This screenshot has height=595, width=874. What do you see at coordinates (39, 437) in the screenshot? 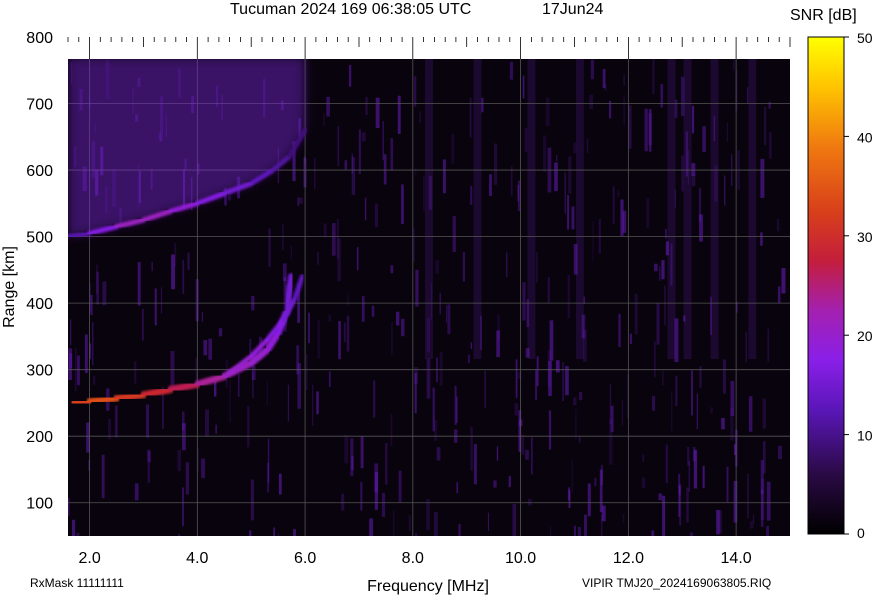
I see `y-tick-label: 200` at bounding box center [39, 437].